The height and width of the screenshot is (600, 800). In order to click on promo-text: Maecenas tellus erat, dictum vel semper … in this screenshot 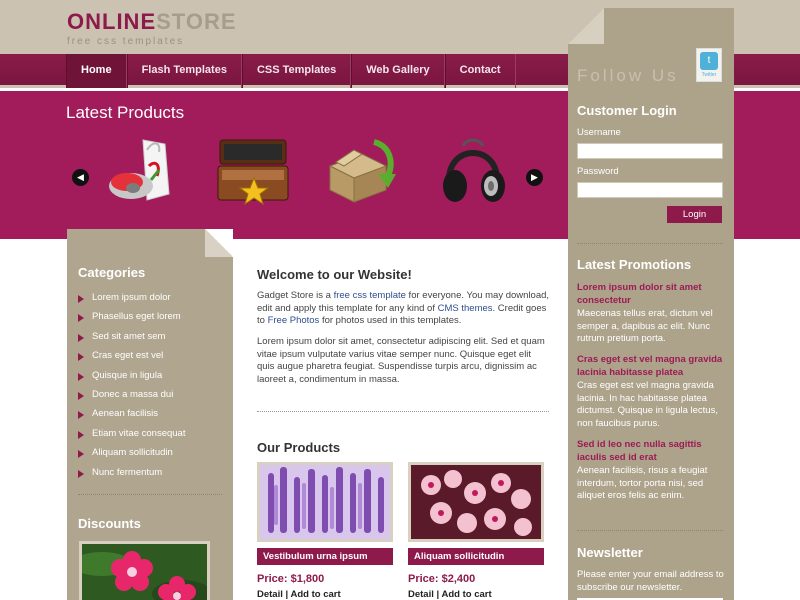, I will do `click(645, 326)`.